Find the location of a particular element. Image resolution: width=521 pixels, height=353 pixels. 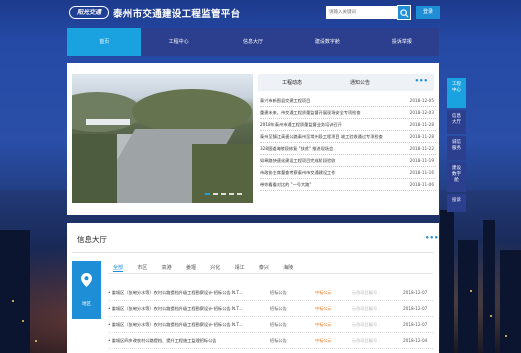

login-button: 登录 is located at coordinates (428, 12).